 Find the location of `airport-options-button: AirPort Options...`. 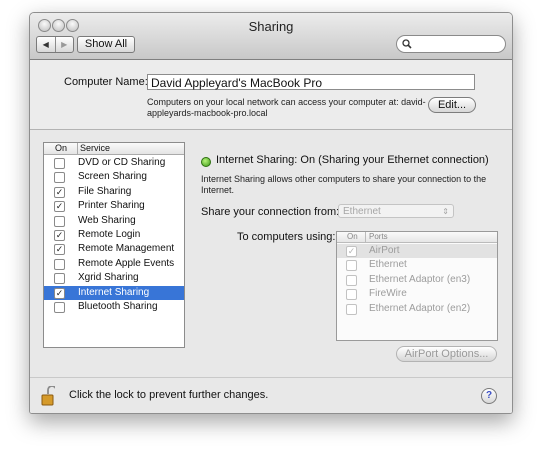

airport-options-button: AirPort Options... is located at coordinates (446, 354).